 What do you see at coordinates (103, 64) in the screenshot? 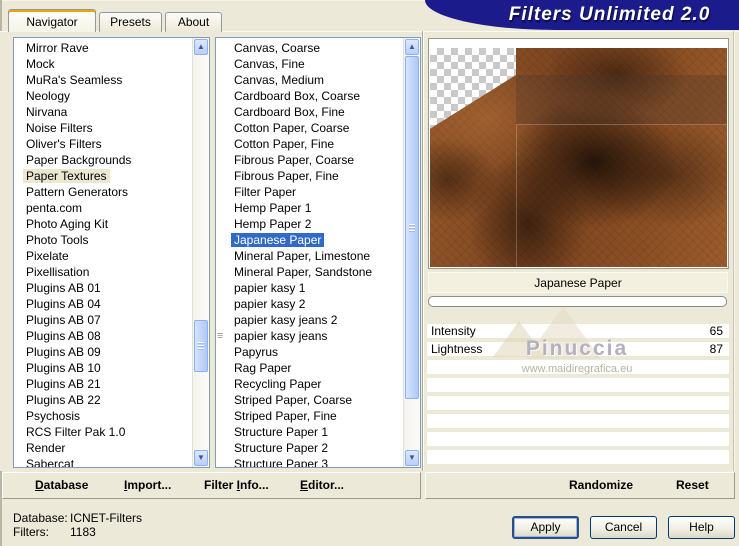
I see `list-item: Mock` at bounding box center [103, 64].